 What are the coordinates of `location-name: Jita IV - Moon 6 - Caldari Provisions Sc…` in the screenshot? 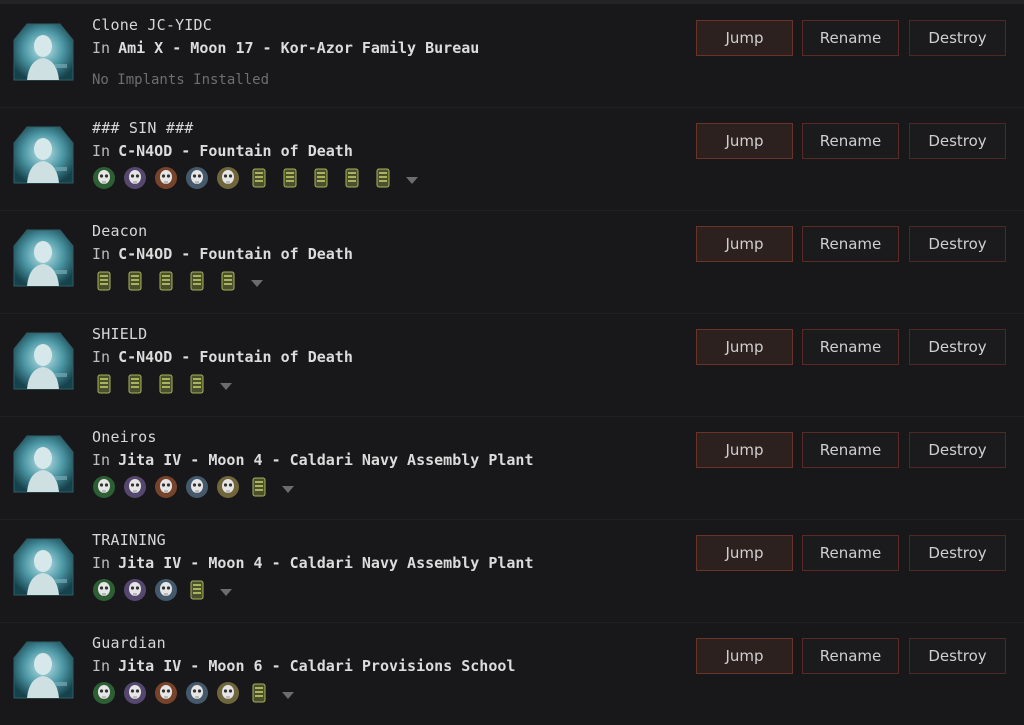 It's located at (316, 666).